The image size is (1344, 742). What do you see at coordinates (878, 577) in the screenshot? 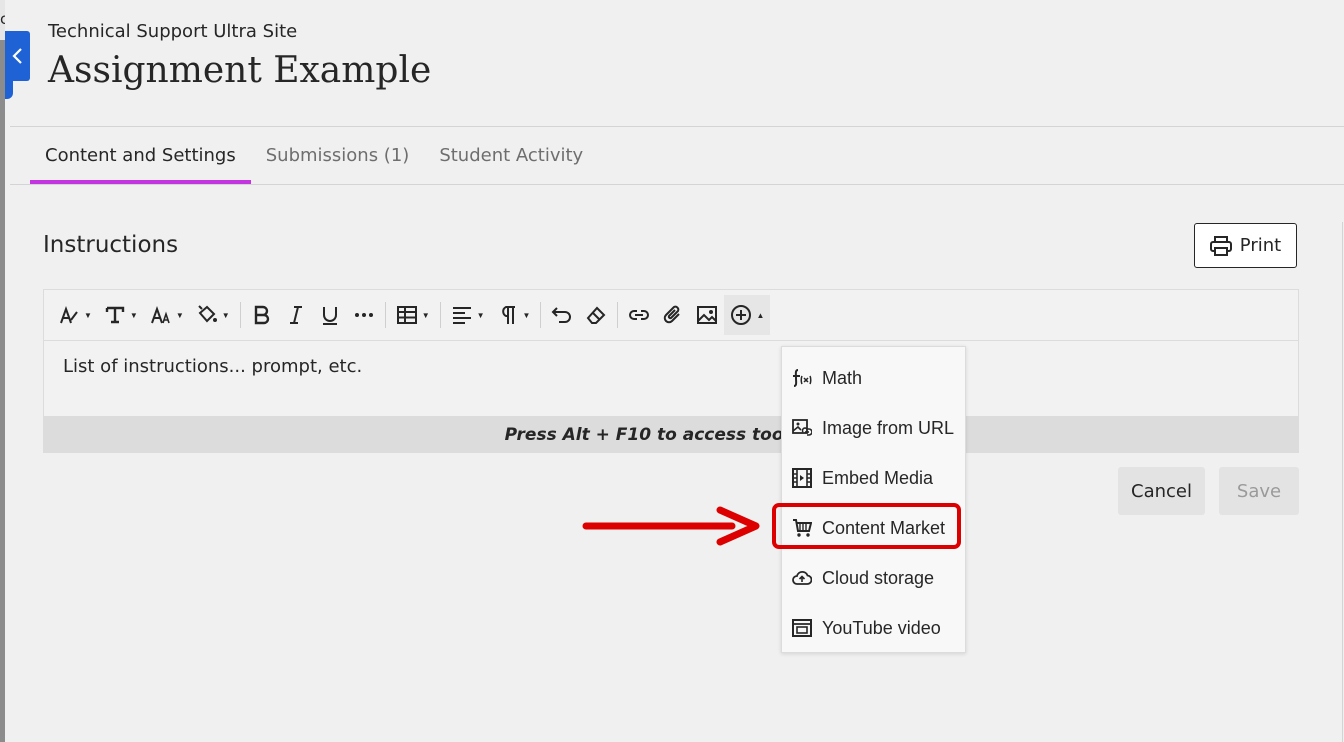
I see `menu-item-label: Cloud storage` at bounding box center [878, 577].